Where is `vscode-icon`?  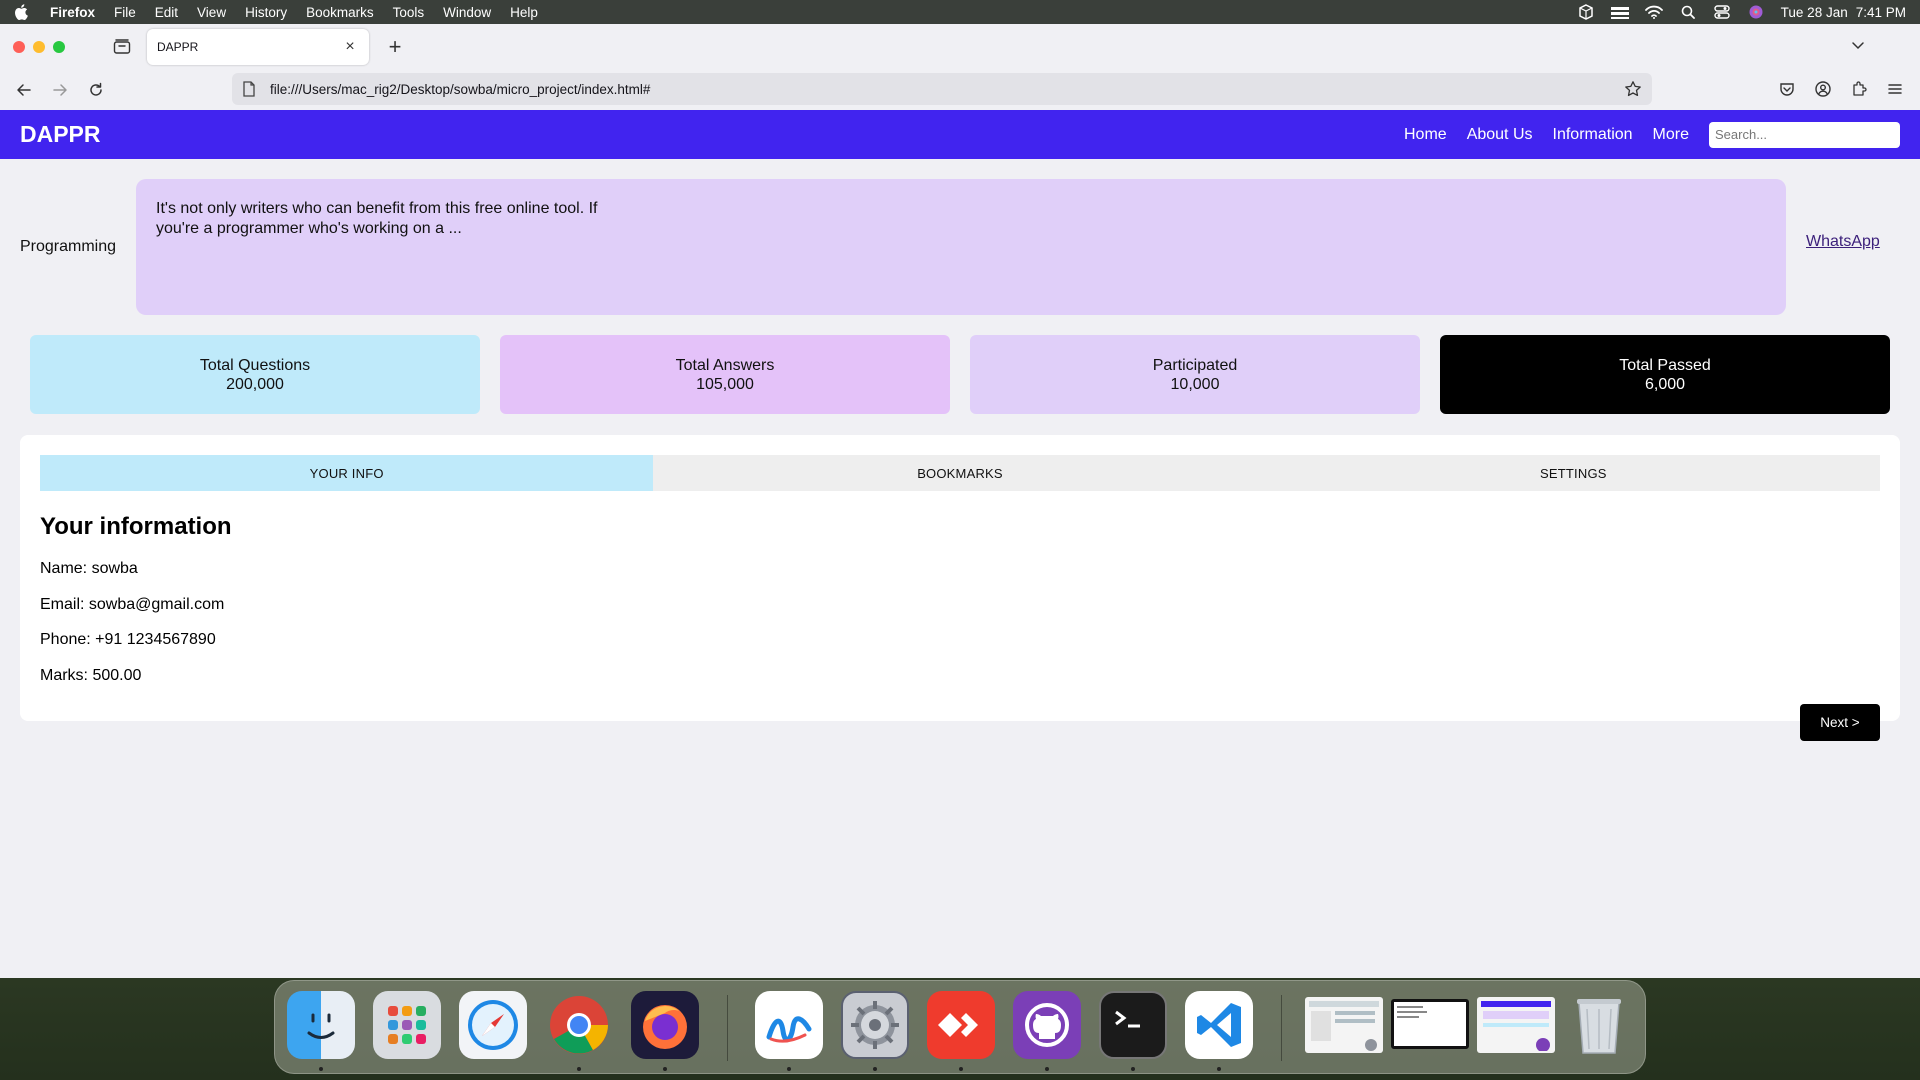 vscode-icon is located at coordinates (1219, 1025).